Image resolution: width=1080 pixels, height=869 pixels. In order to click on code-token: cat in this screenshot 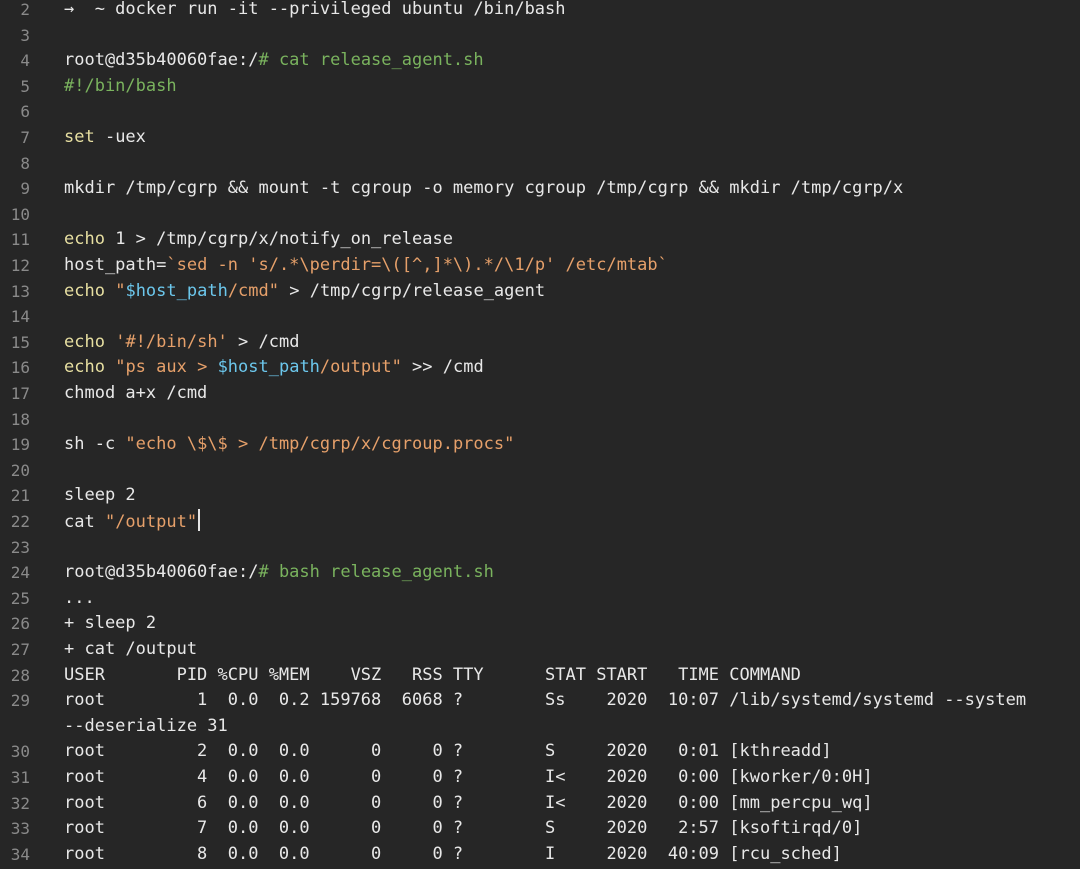, I will do `click(84, 522)`.